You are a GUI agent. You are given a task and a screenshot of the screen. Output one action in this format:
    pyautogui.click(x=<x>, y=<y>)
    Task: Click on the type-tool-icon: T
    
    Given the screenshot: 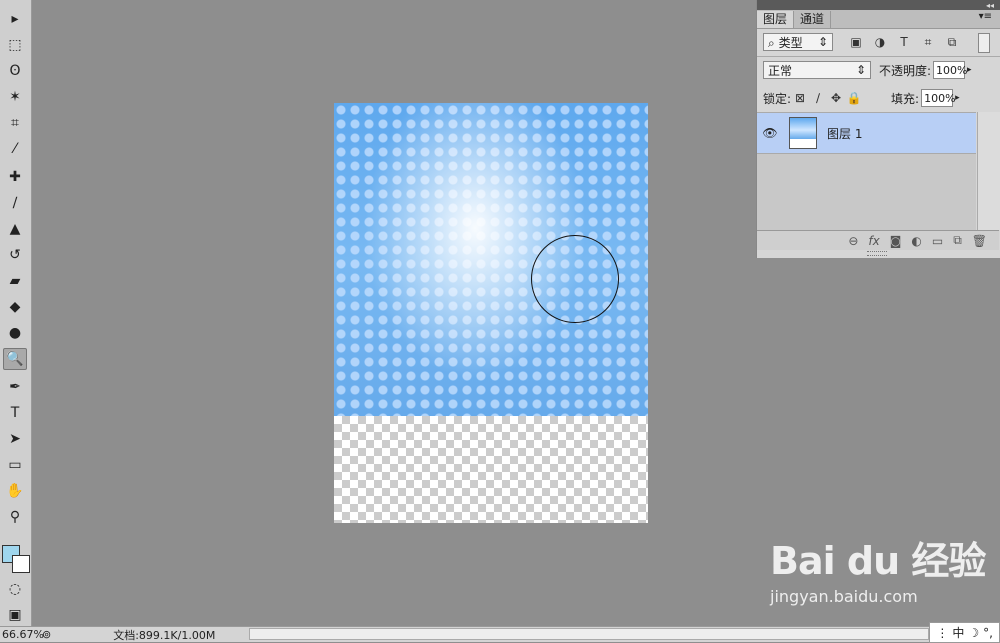 What is the action you would take?
    pyautogui.click(x=15, y=413)
    